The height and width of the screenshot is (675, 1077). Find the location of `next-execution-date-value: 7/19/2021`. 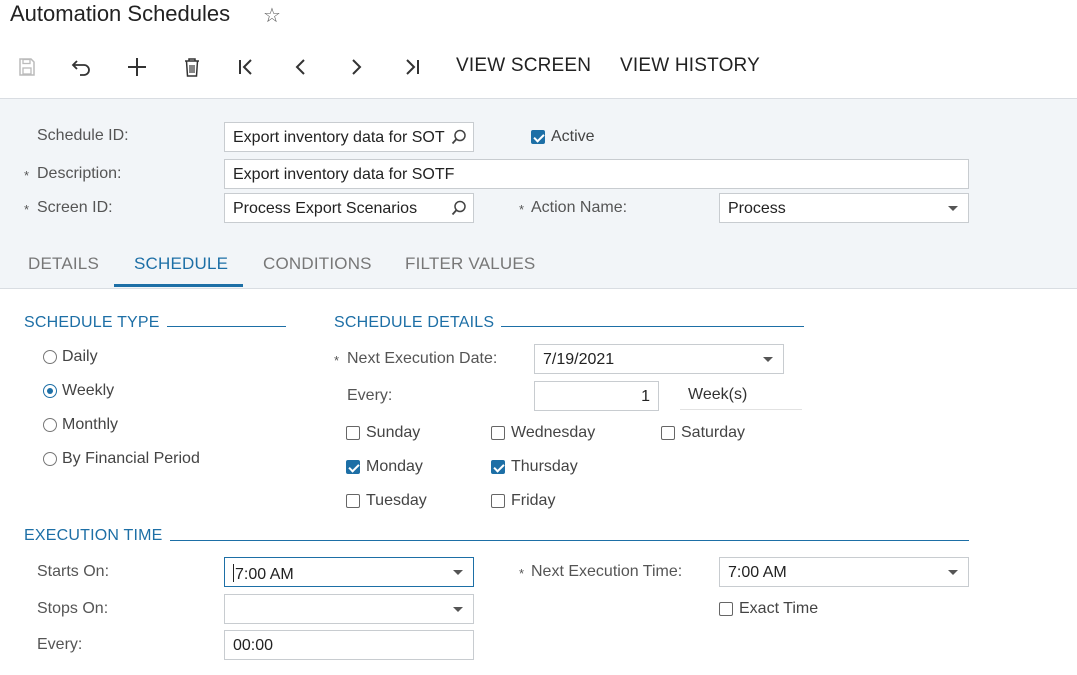

next-execution-date-value: 7/19/2021 is located at coordinates (579, 359).